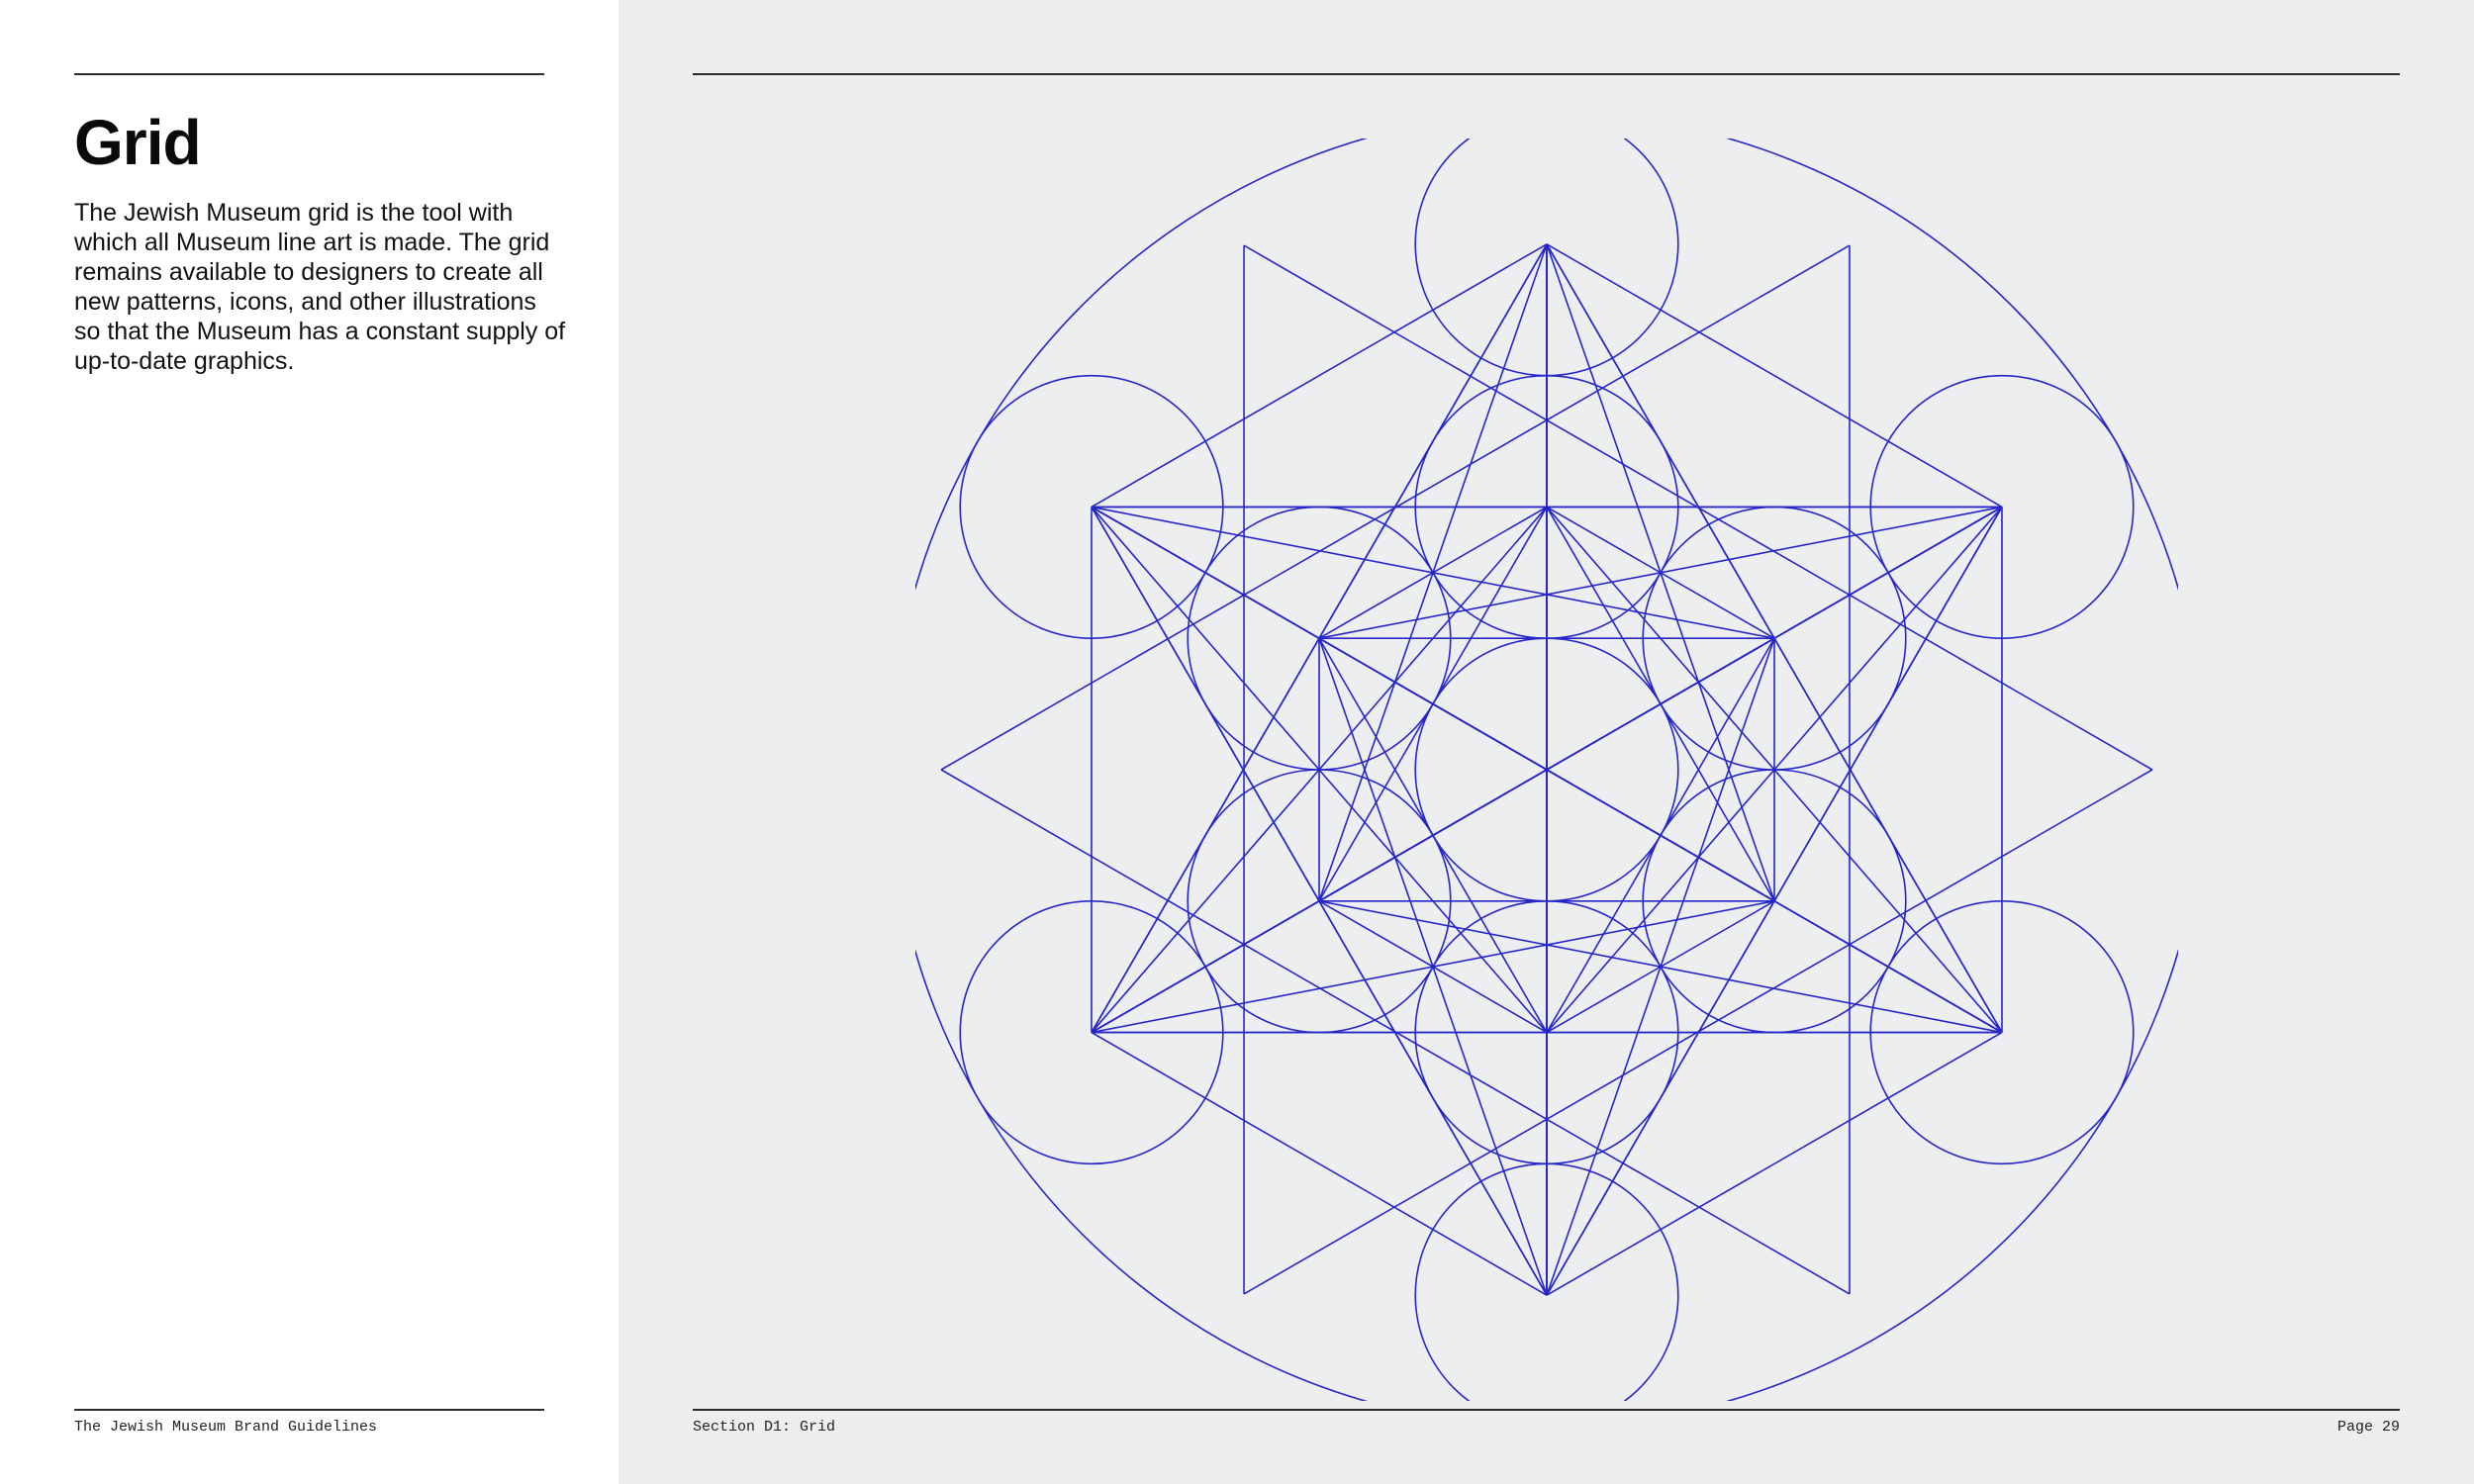  I want to click on bottom-rule-right, so click(1547, 1410).